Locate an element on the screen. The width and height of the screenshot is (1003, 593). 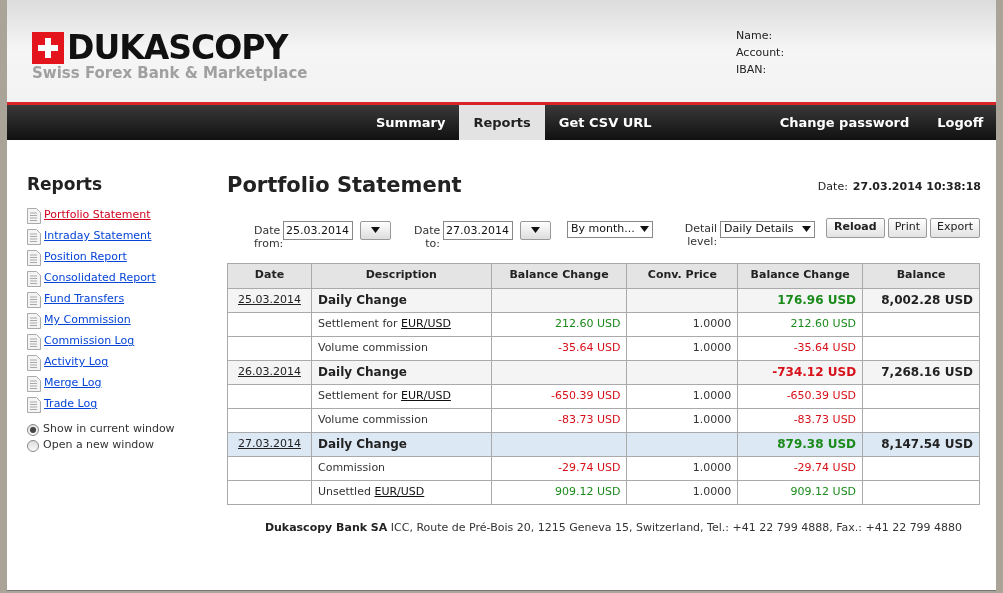
report-link: Position Report is located at coordinates (85, 257).